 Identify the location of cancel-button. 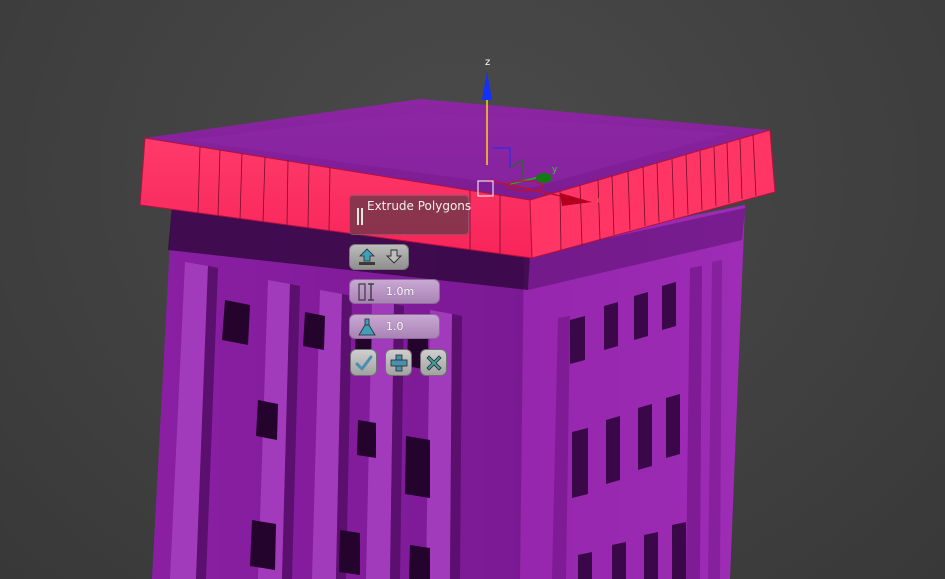
(433, 362).